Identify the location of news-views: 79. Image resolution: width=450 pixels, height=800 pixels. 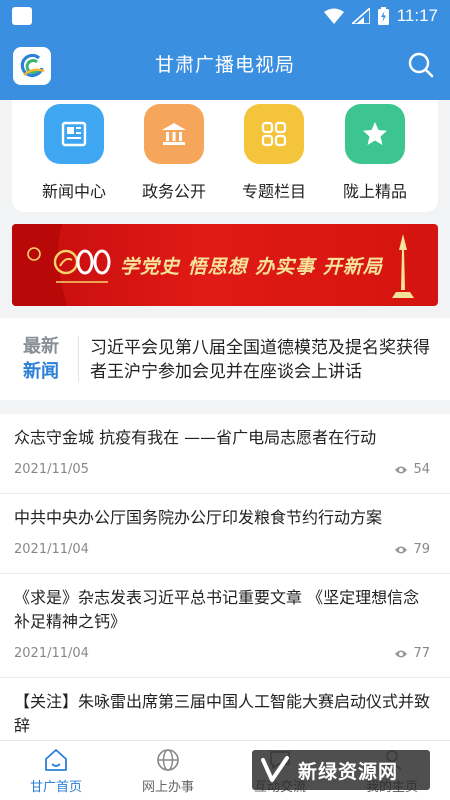
(412, 549).